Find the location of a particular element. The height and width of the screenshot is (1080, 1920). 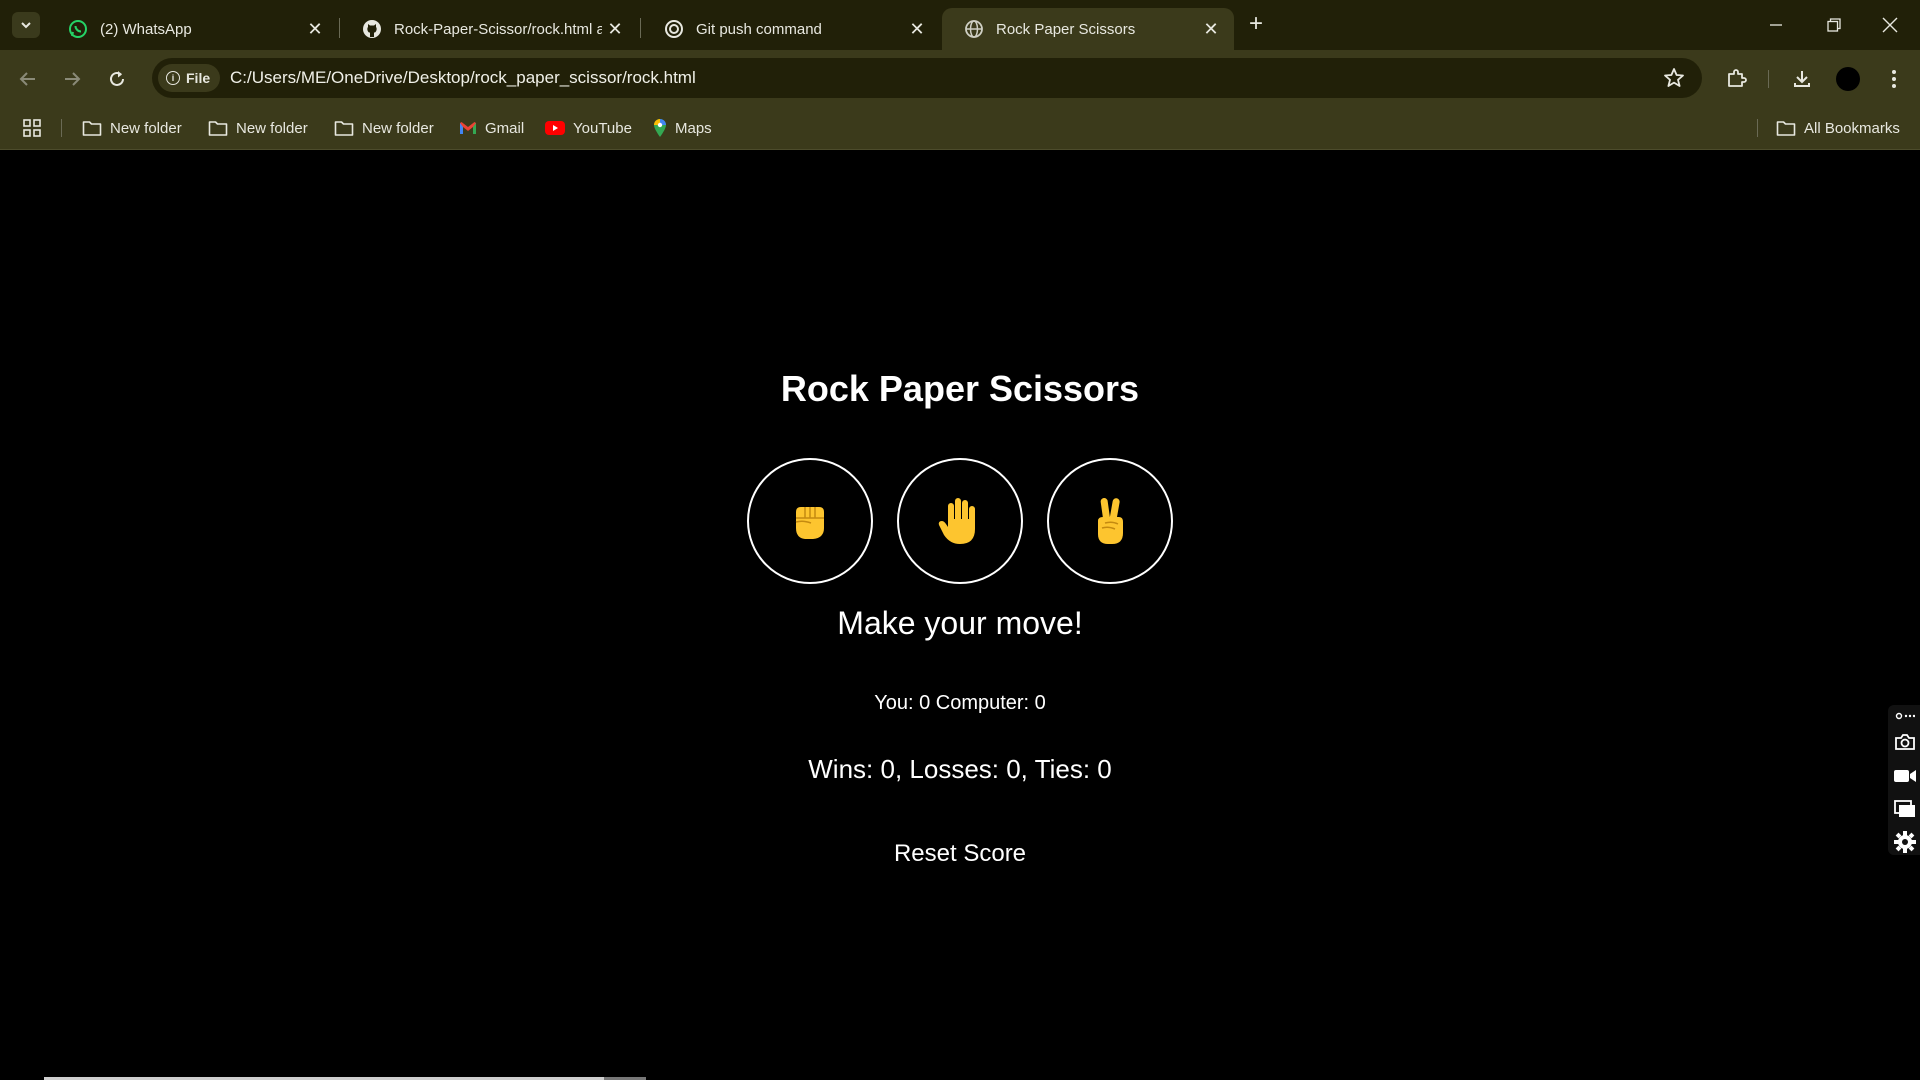

downloads-button is located at coordinates (1802, 79).